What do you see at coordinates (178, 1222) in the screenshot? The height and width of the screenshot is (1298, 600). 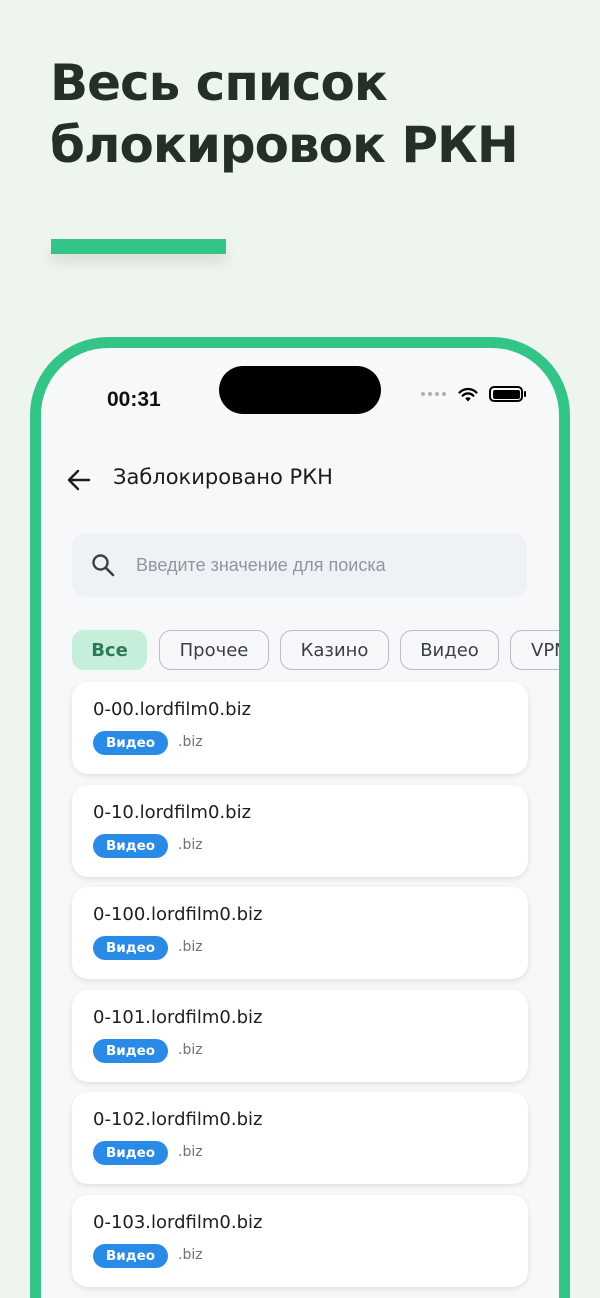 I see `item-domain: 0-103.lordfilm0.biz` at bounding box center [178, 1222].